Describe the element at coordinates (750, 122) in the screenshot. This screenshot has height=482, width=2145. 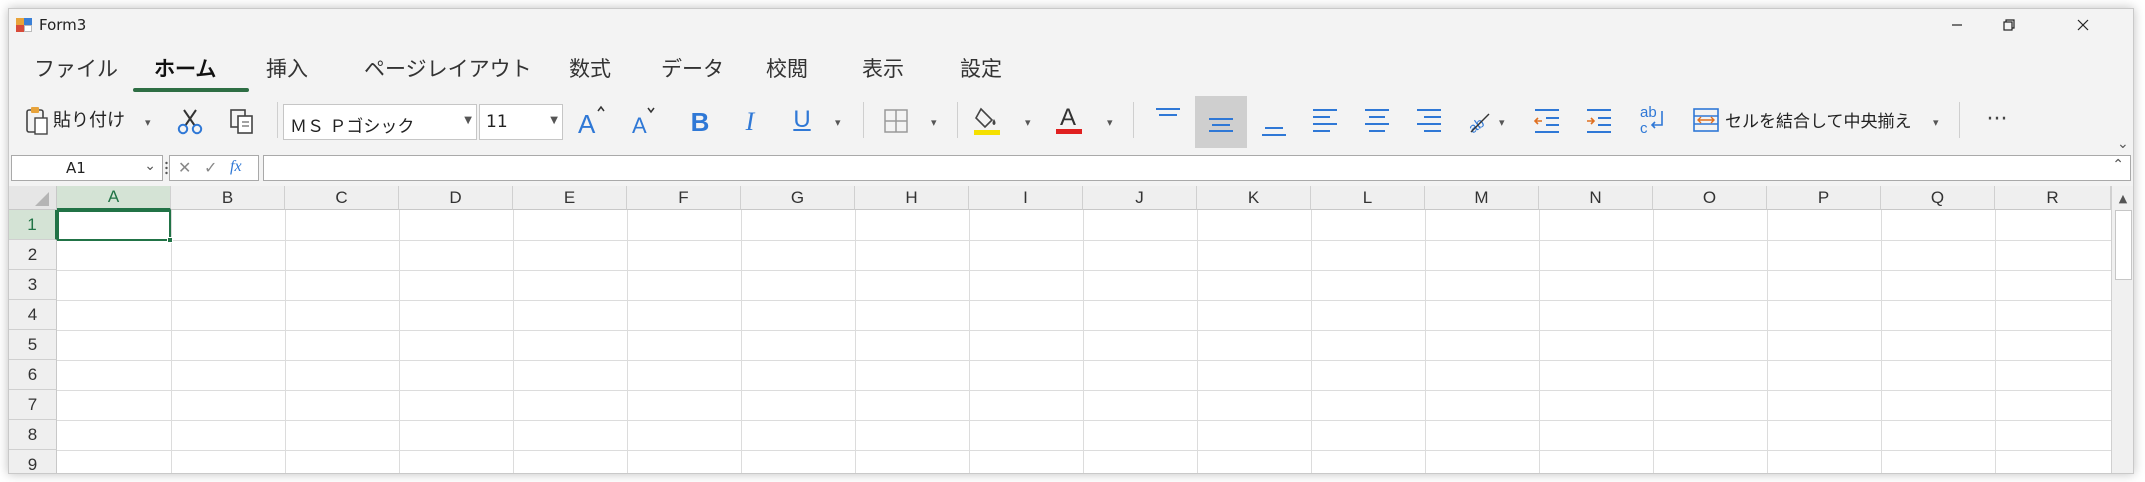
I see `italic-button: I` at that location.